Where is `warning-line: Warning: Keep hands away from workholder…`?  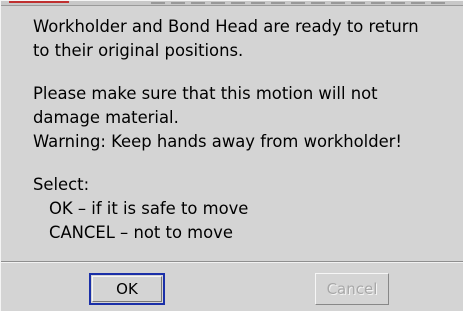 warning-line: Warning: Keep hands away from workholder… is located at coordinates (217, 141).